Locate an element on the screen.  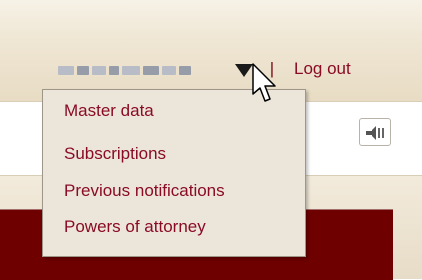
user-name-redacted is located at coordinates (143, 70).